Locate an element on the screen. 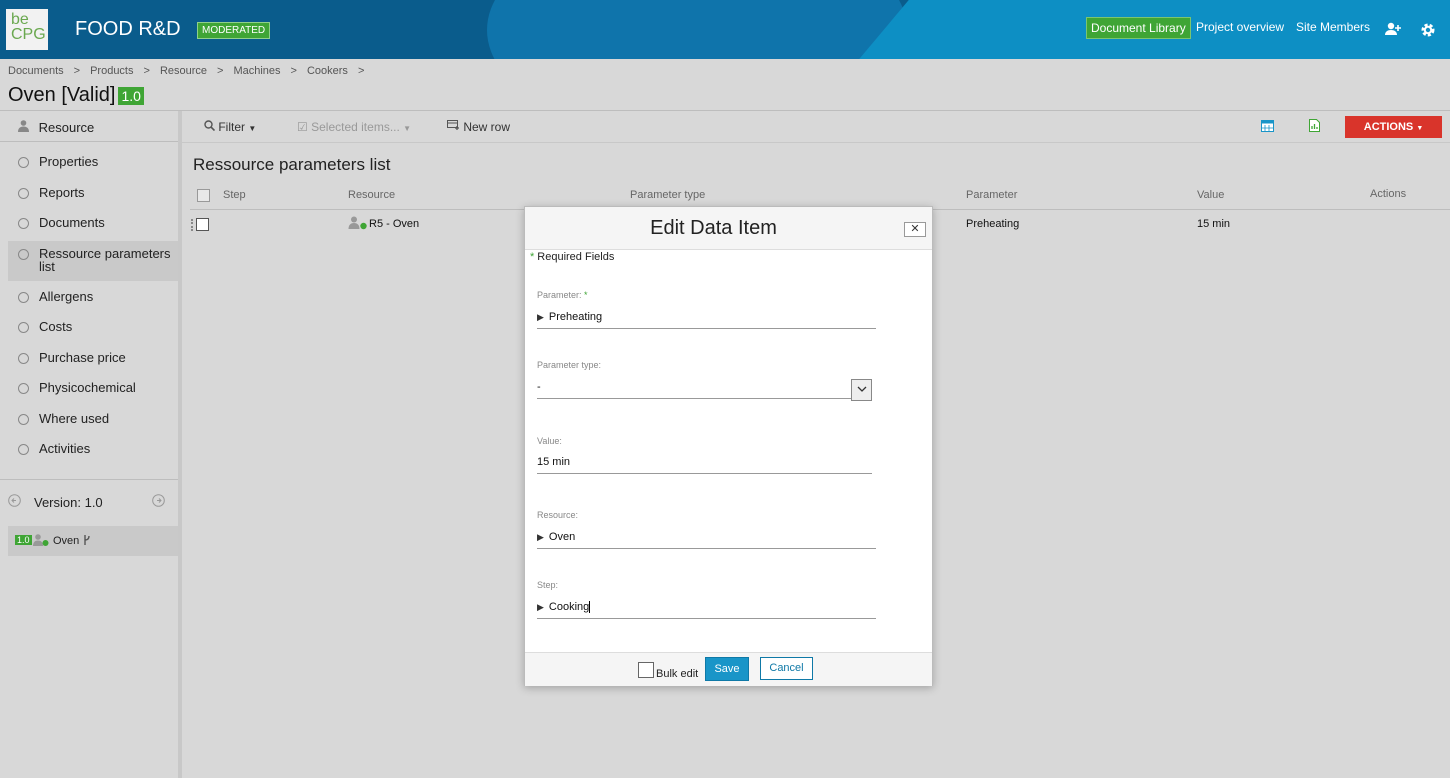 Image resolution: width=1450 pixels, height=778 pixels. header-decoration is located at coordinates (697, 29).